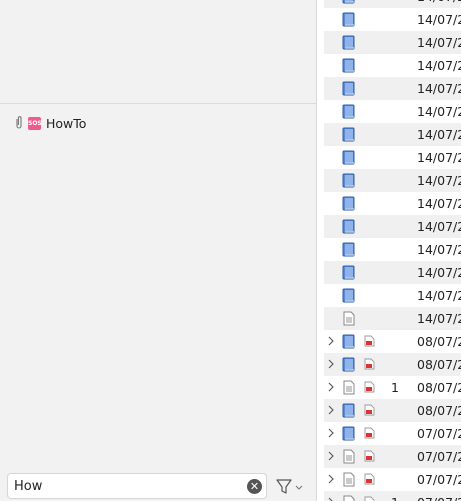 The width and height of the screenshot is (461, 501). Describe the element at coordinates (389, 387) in the screenshot. I see `item-row: 1 08/07/2` at that location.